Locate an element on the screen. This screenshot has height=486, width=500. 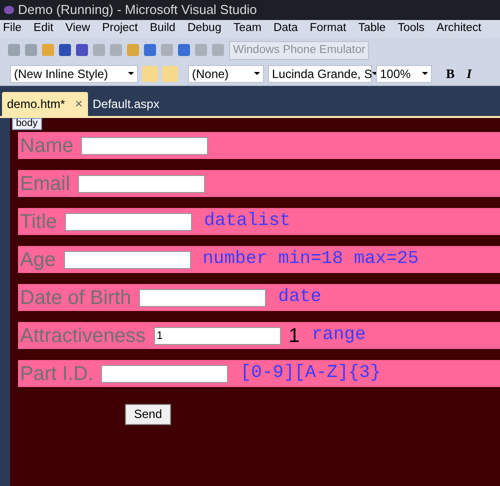
menu-item: Build is located at coordinates (163, 29).